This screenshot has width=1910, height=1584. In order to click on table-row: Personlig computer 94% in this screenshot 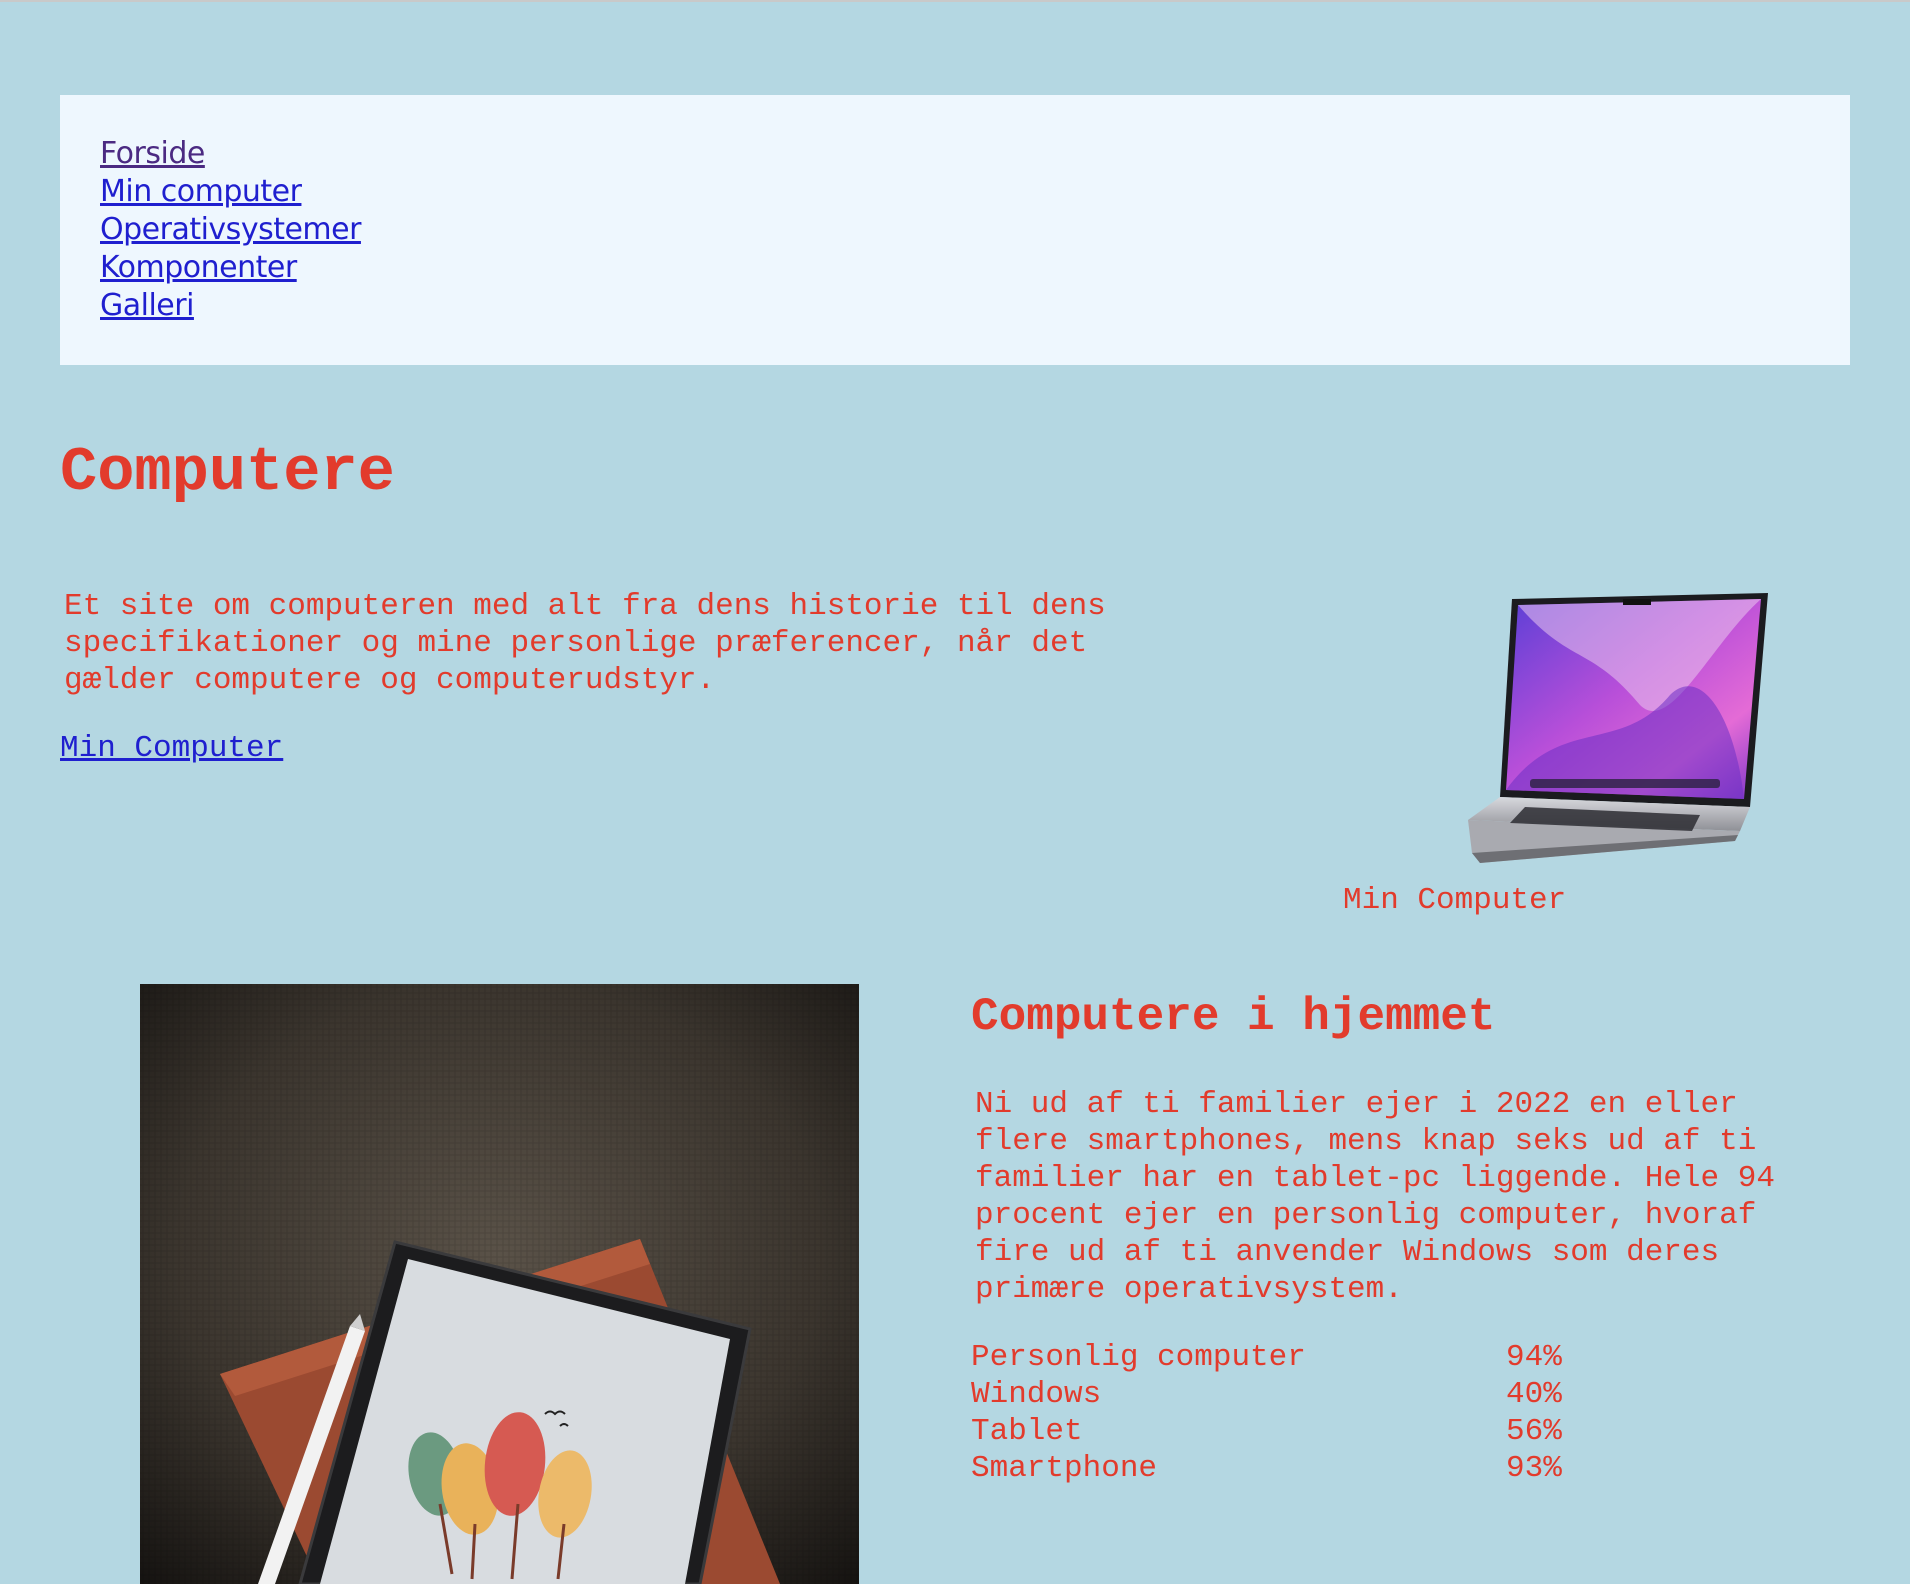, I will do `click(1278, 1357)`.